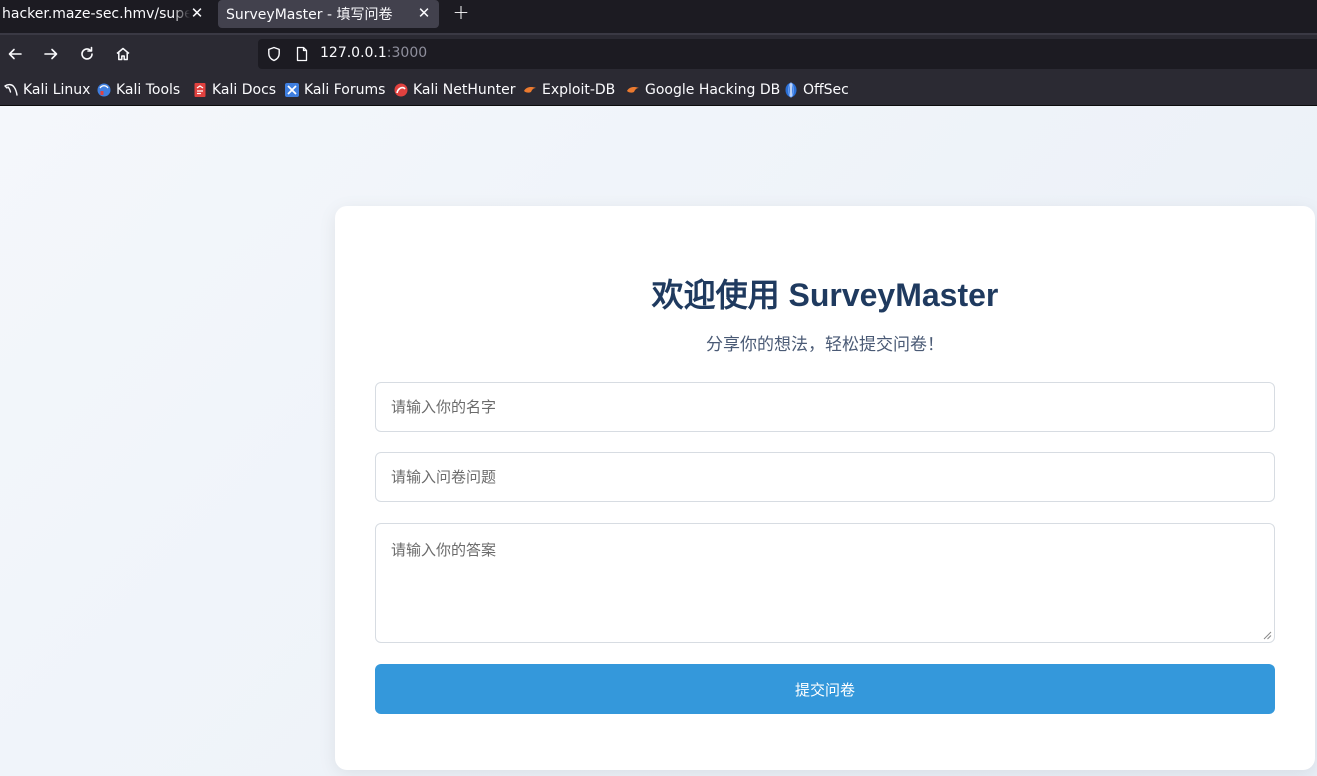  I want to click on reload-icon, so click(87, 54).